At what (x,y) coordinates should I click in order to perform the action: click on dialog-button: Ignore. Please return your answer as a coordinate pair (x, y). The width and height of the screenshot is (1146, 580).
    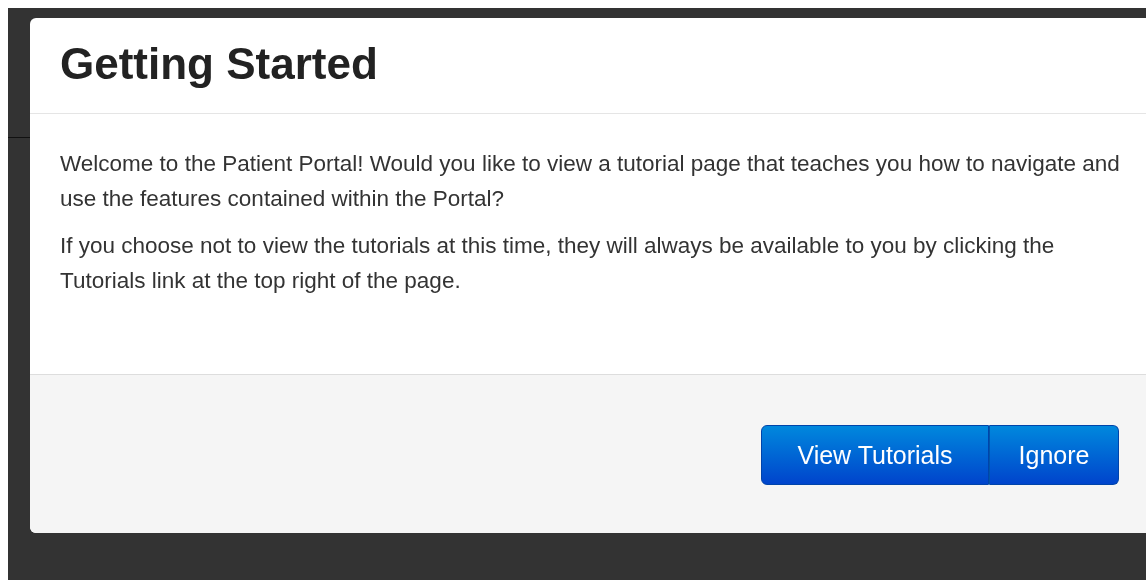
    Looking at the image, I should click on (1054, 455).